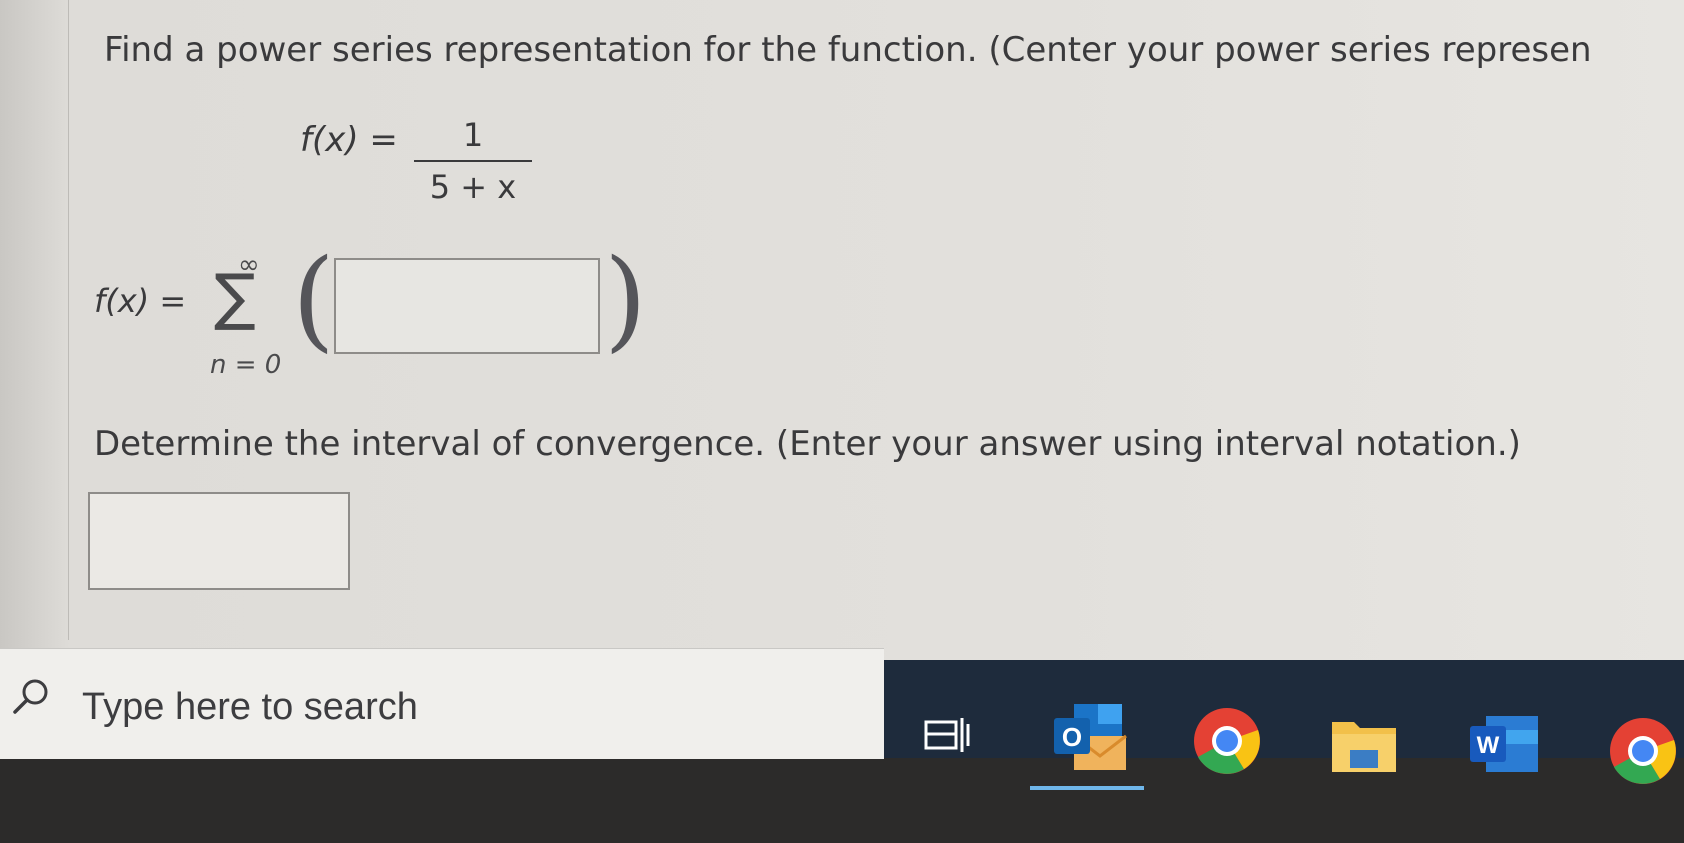 The image size is (1684, 843). Describe the element at coordinates (473, 187) in the screenshot. I see `fraction-denominator: 5 + x` at that location.